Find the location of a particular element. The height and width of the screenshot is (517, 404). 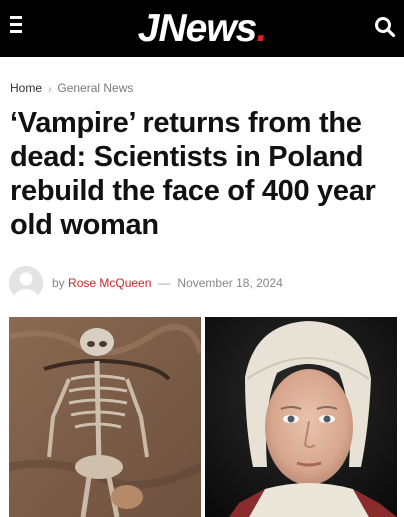

byline-dash: — is located at coordinates (164, 283).